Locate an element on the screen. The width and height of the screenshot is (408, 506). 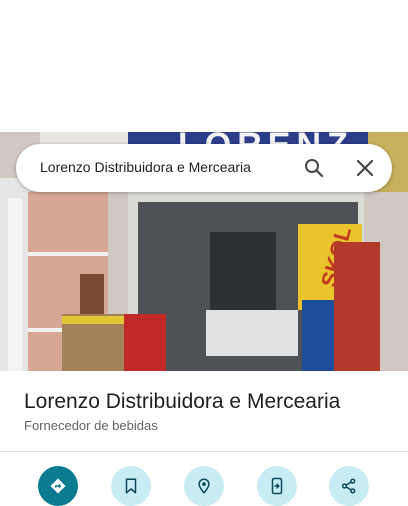
share-icon is located at coordinates (348, 486).